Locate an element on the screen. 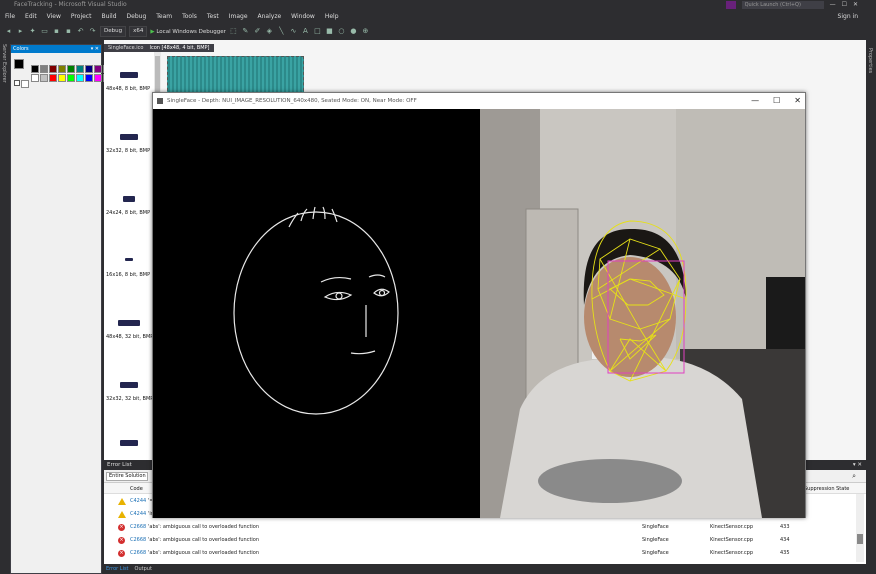  server-explorer-strip: Server Explorer is located at coordinates (5, 307).